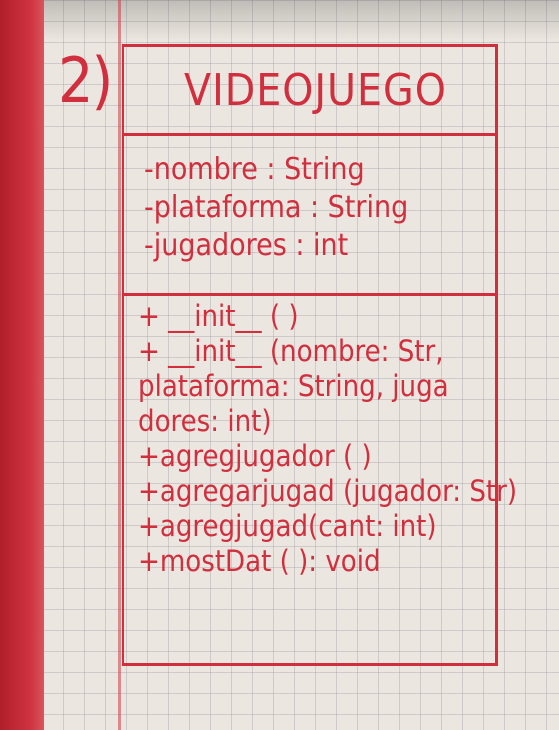 The width and height of the screenshot is (559, 730). What do you see at coordinates (254, 169) in the screenshot?
I see `attribute-nombre: -nombre : String` at bounding box center [254, 169].